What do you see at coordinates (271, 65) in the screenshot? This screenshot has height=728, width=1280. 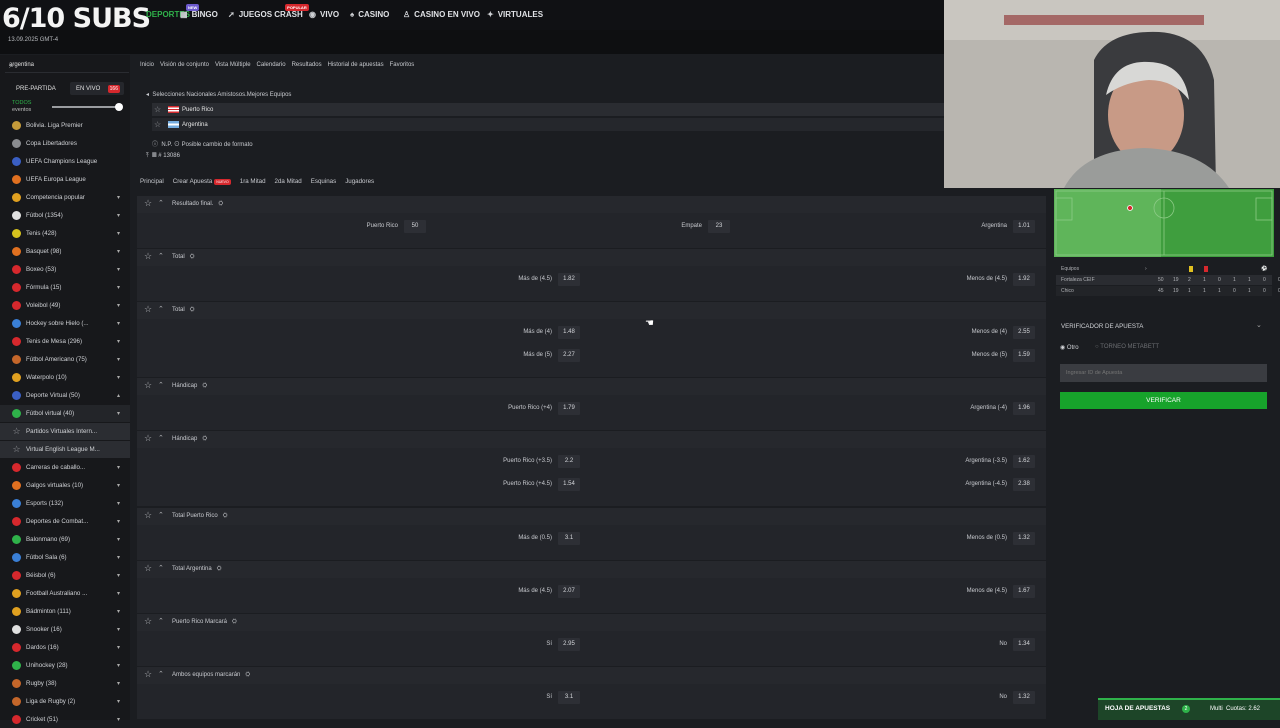 I see `breadcrumb-link: Calendario` at bounding box center [271, 65].